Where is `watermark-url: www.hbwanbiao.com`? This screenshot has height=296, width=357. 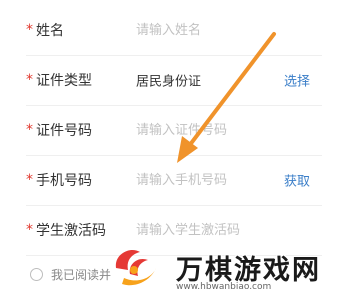 watermark-url: www.hbwanbiao.com is located at coordinates (224, 287).